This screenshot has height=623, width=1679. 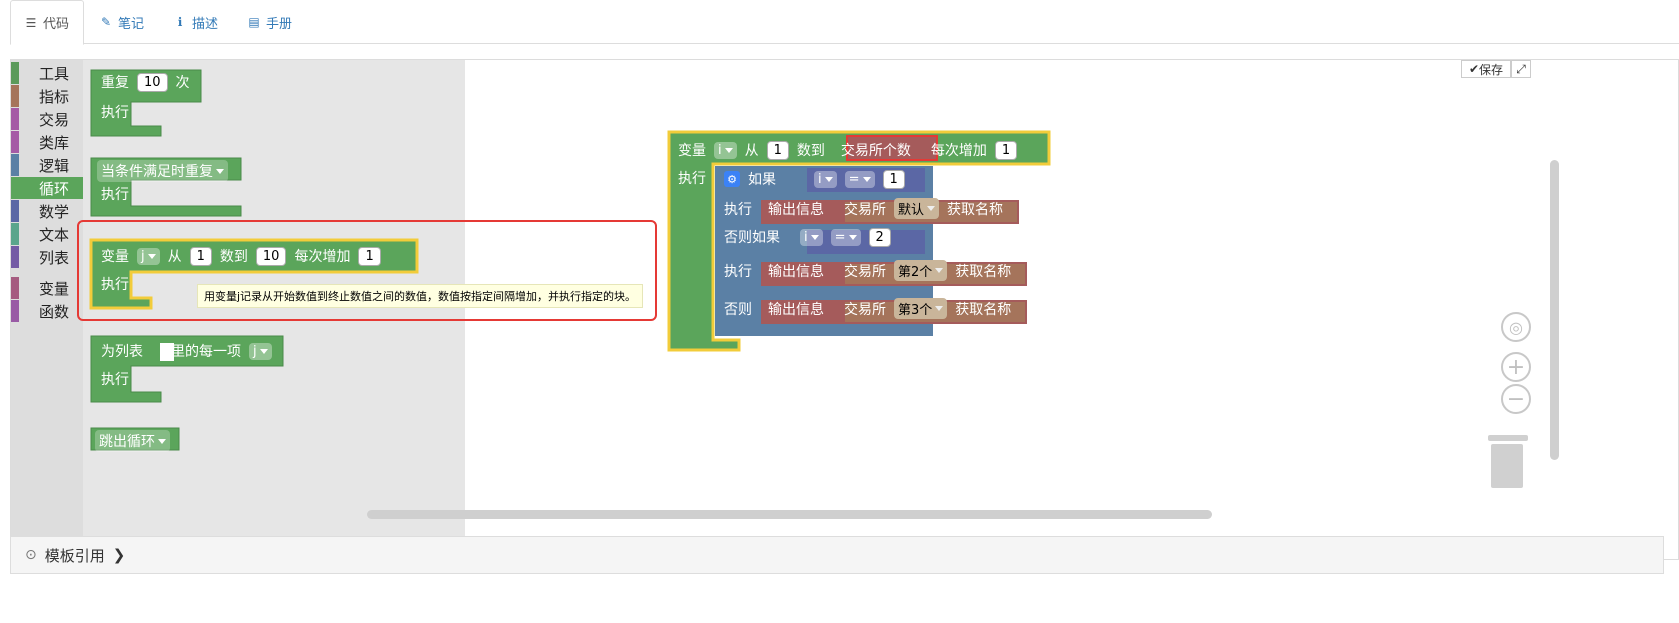 What do you see at coordinates (54, 165) in the screenshot?
I see `category-label: 逻辑` at bounding box center [54, 165].